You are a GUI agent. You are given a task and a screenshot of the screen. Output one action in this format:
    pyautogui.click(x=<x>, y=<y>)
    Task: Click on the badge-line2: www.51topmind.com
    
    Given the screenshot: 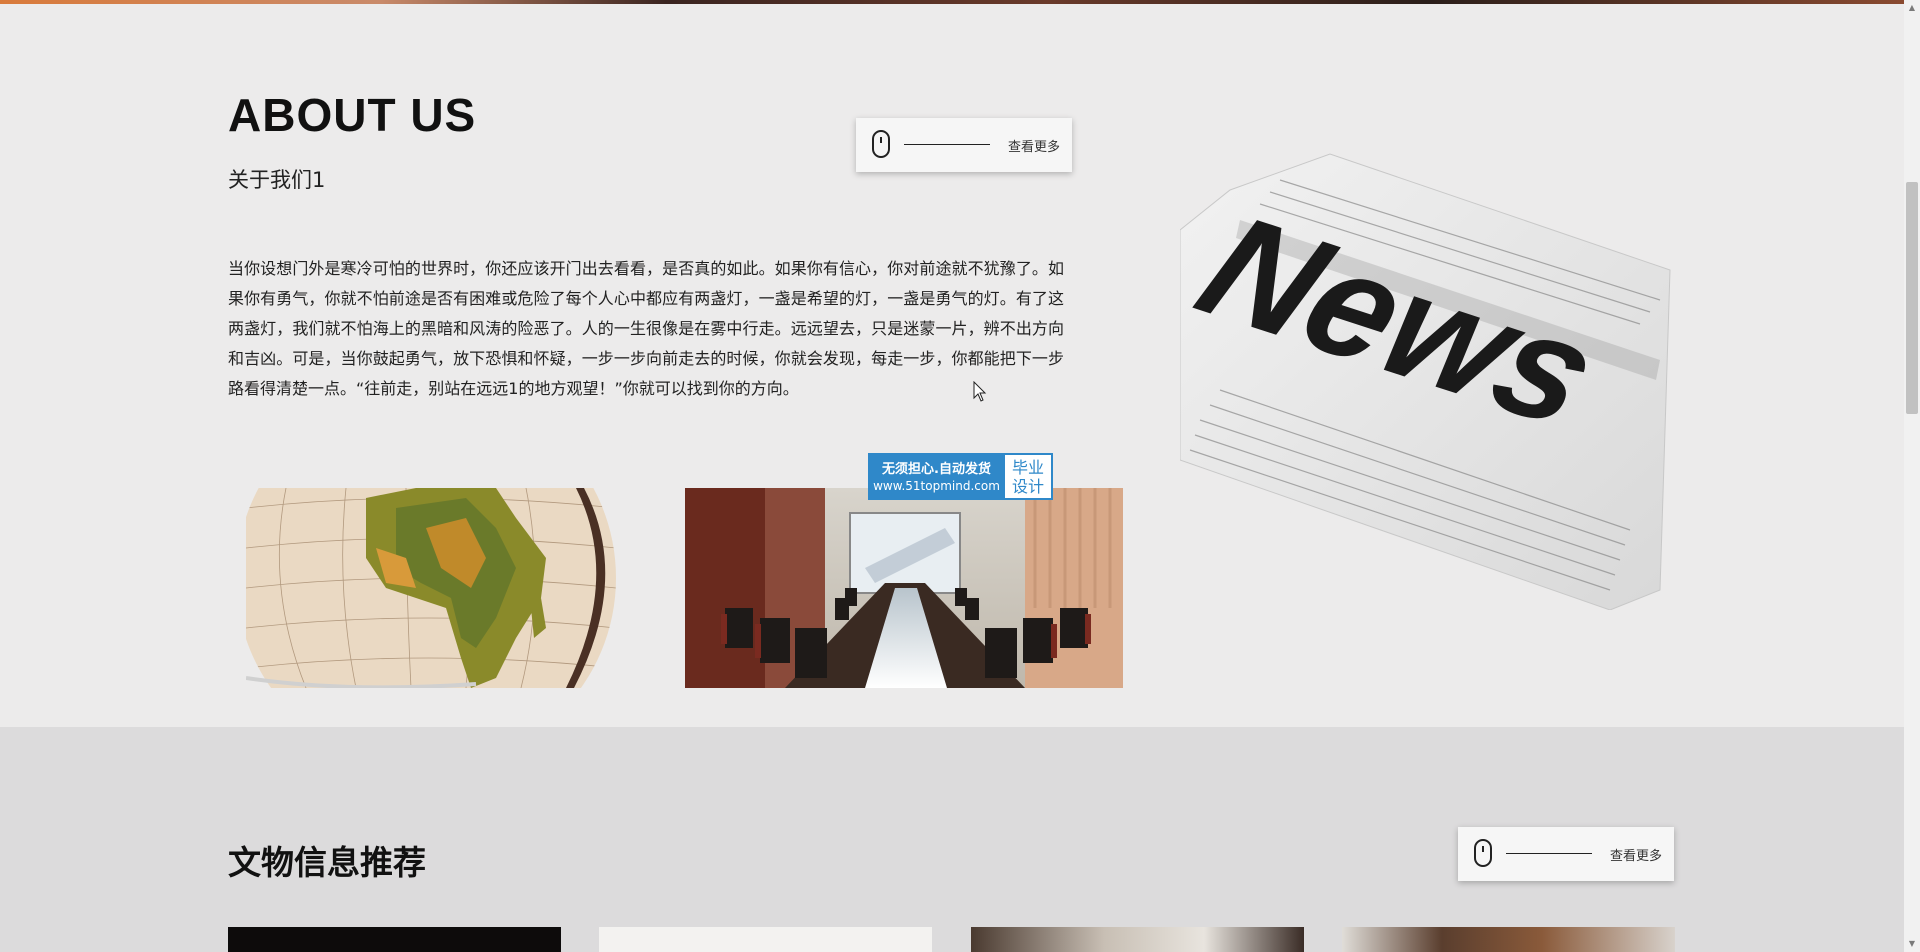 What is the action you would take?
    pyautogui.click(x=936, y=486)
    